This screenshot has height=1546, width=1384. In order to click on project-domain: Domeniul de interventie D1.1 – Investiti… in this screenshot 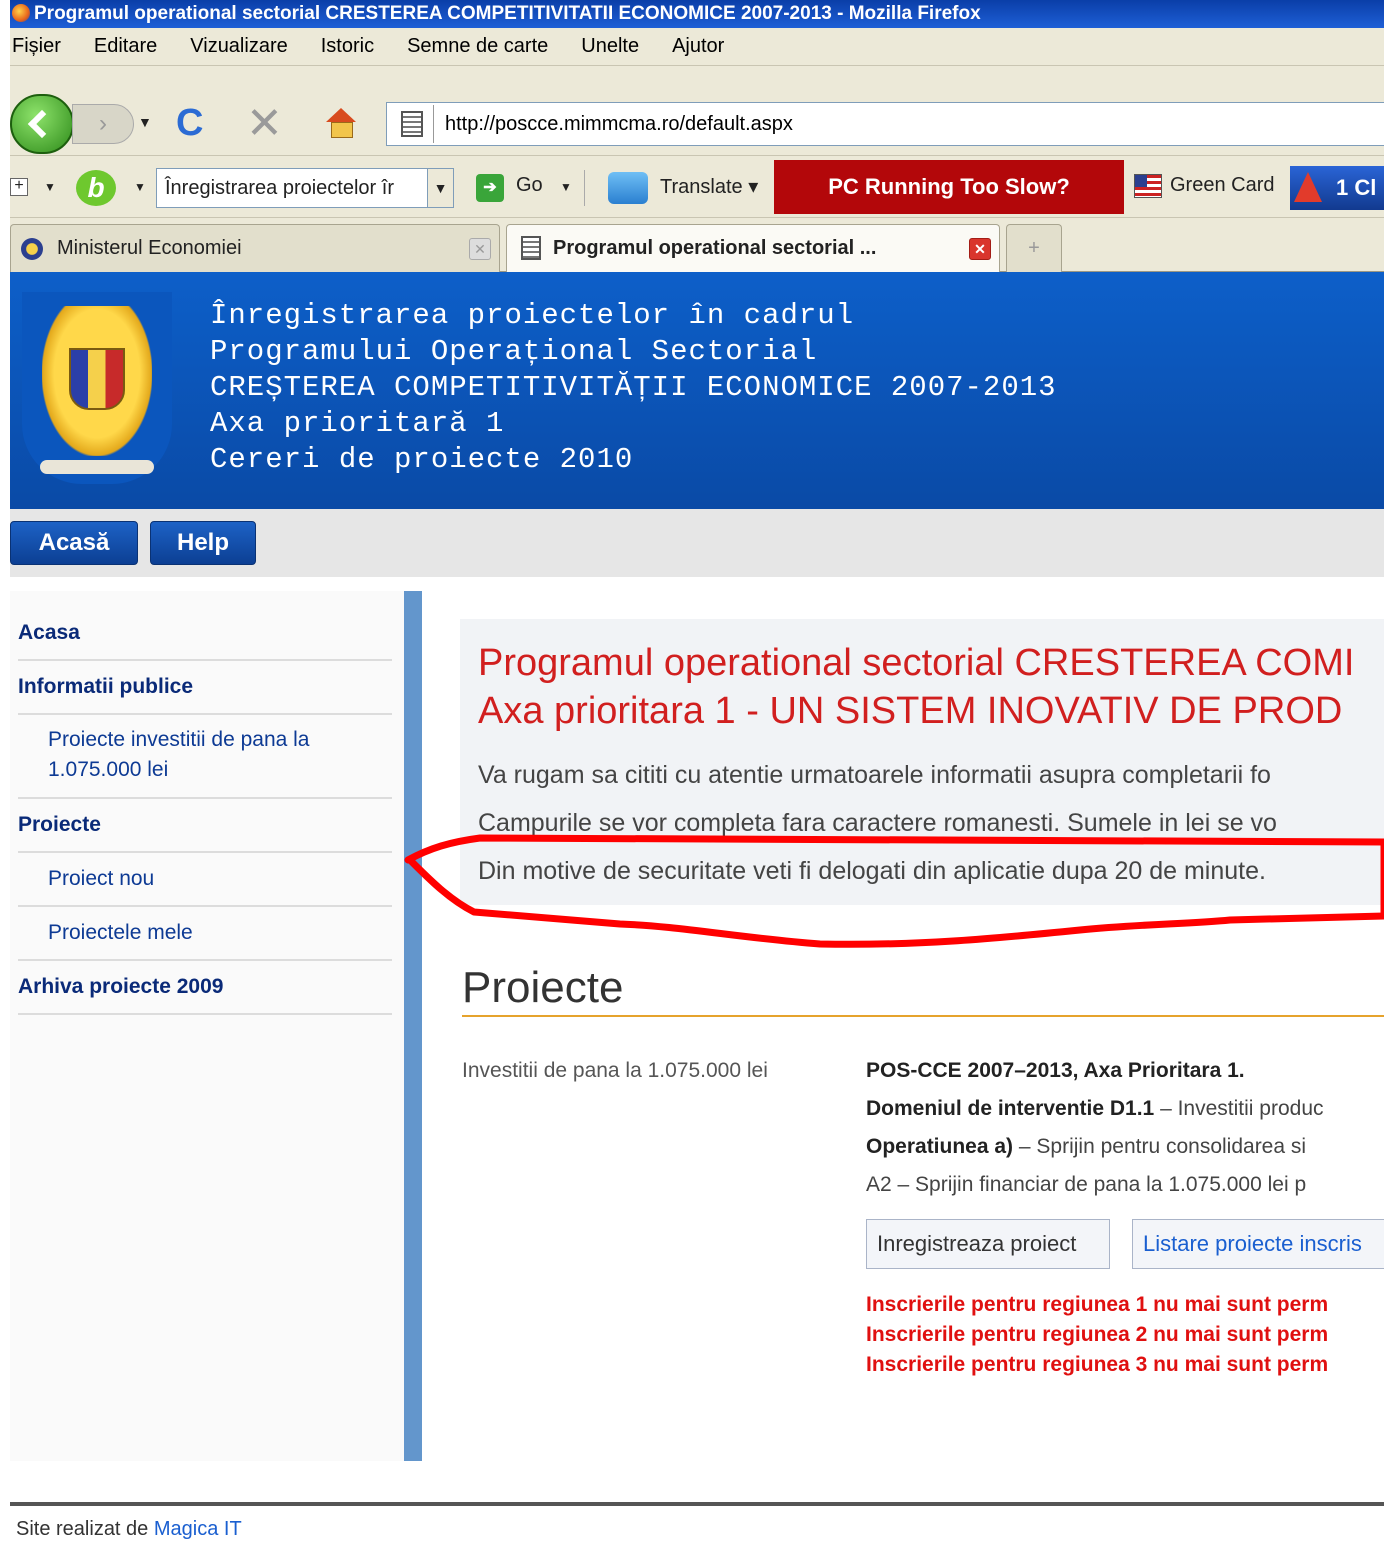, I will do `click(1095, 1108)`.